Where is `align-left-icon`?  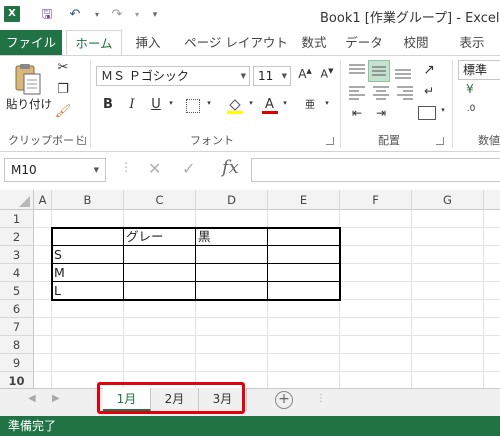 align-left-icon is located at coordinates (357, 93).